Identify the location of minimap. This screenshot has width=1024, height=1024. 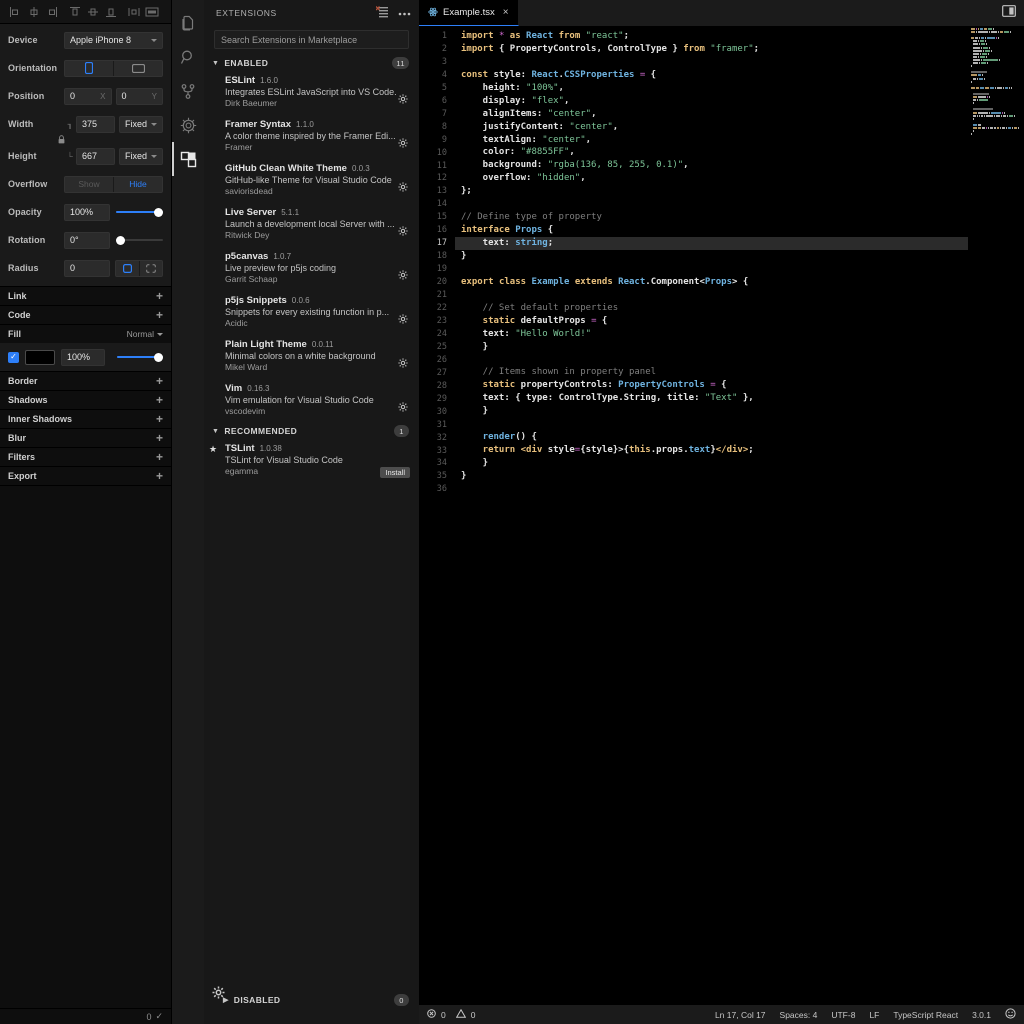
(996, 515).